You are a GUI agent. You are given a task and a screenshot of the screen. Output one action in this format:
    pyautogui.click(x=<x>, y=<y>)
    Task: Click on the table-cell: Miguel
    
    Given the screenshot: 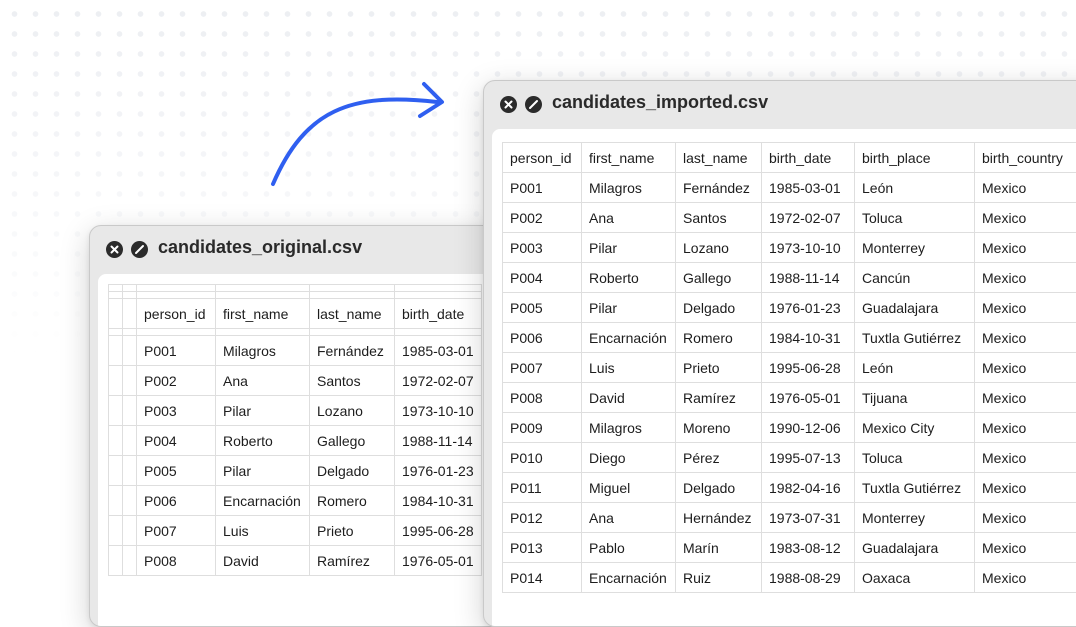 What is the action you would take?
    pyautogui.click(x=629, y=488)
    